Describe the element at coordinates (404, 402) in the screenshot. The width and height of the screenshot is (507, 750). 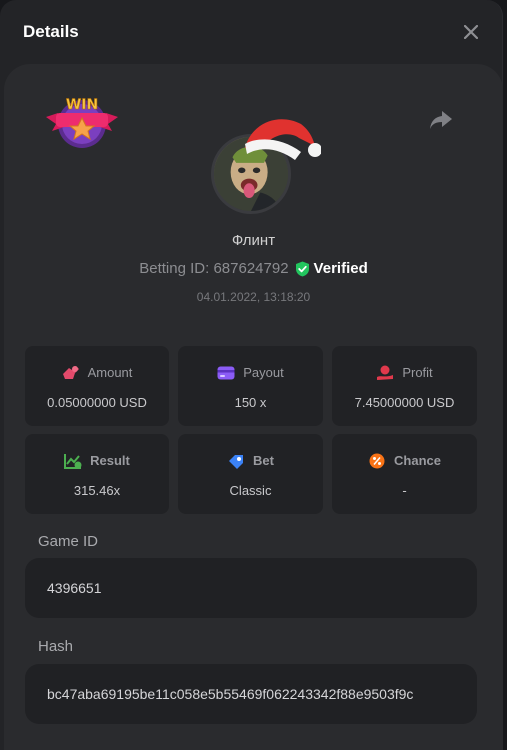
I see `stat-value: 7.45000000 USD` at that location.